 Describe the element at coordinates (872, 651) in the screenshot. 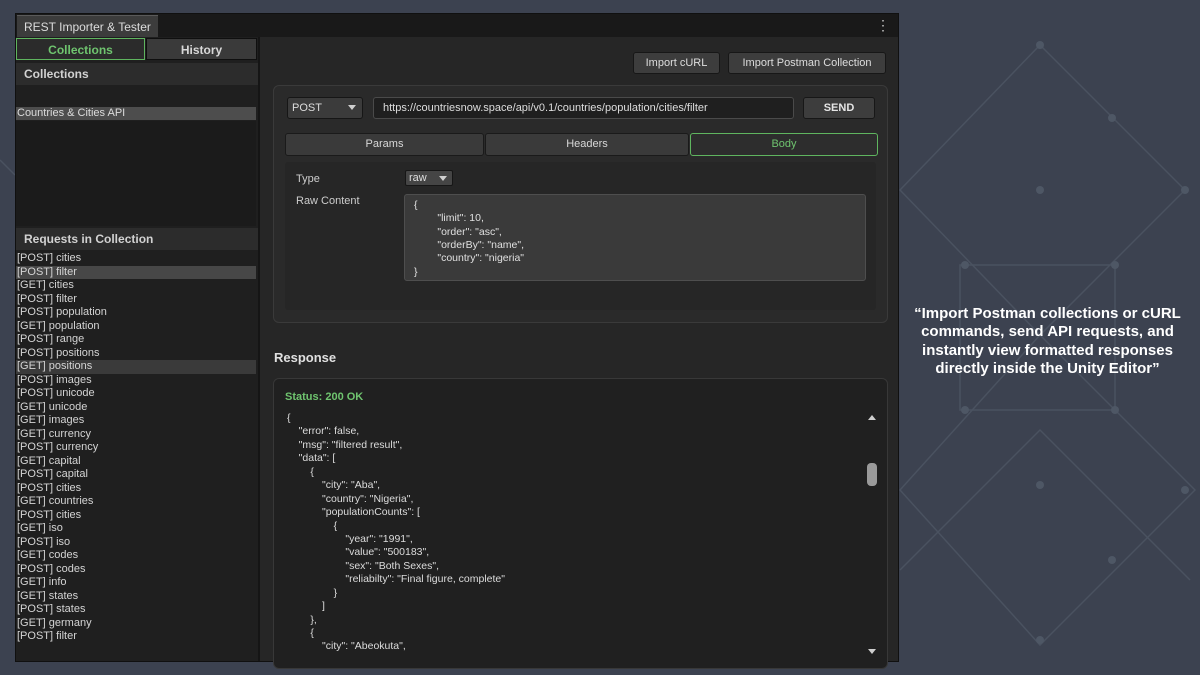

I see `scroll-down-icon` at that location.